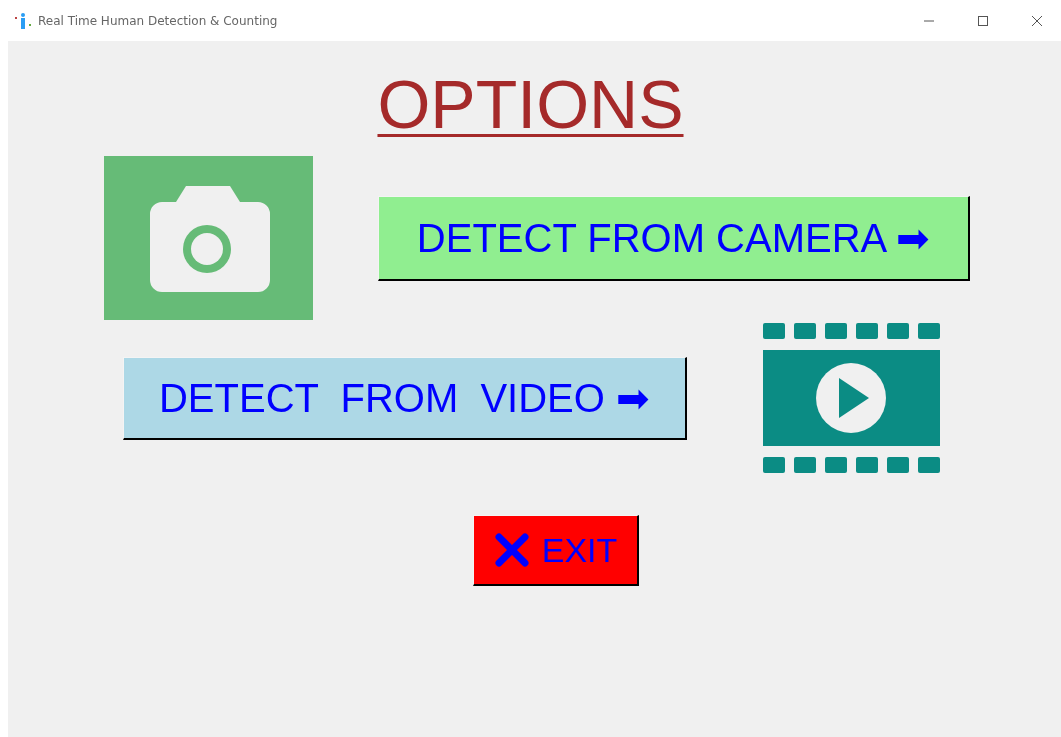 The width and height of the screenshot is (1061, 737). What do you see at coordinates (983, 20) in the screenshot?
I see `maximize-icon` at bounding box center [983, 20].